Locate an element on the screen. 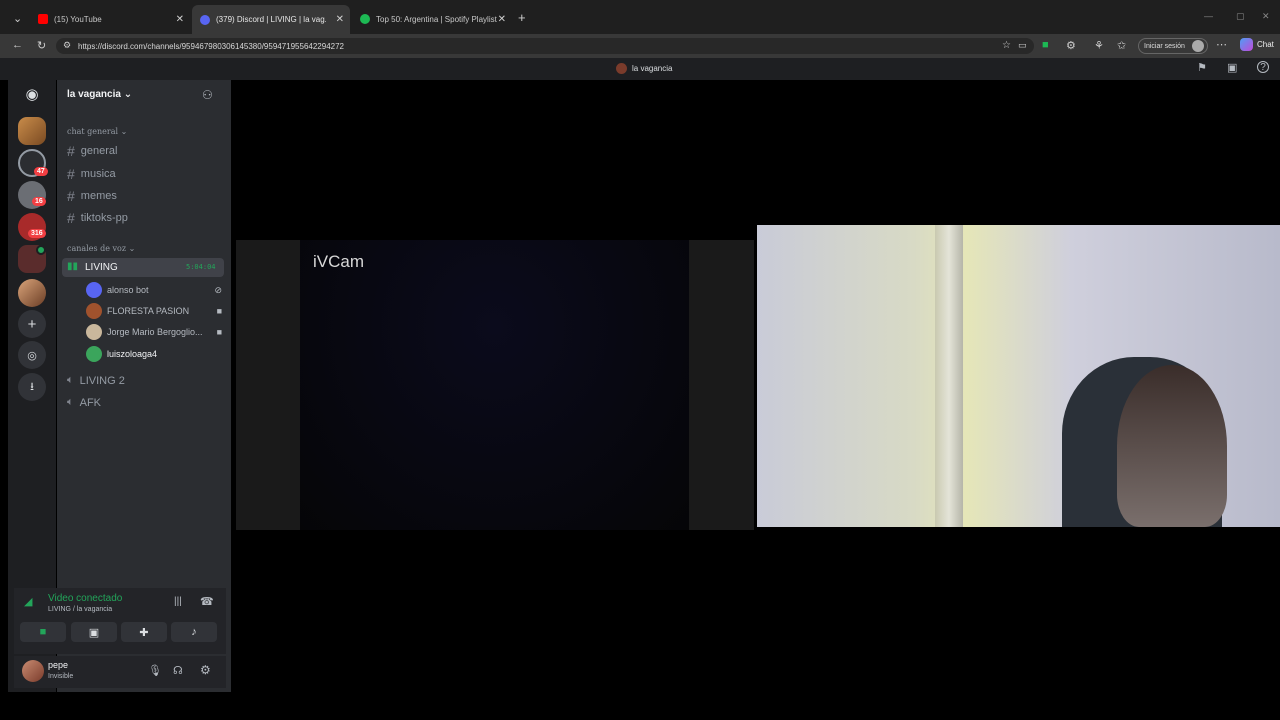 This screenshot has height=720, width=1280. username: pepe is located at coordinates (58, 665).